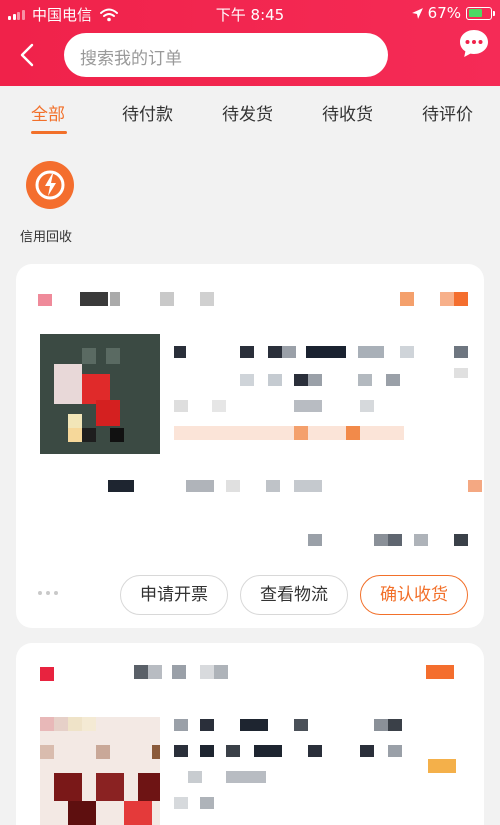 Image resolution: width=500 pixels, height=825 pixels. What do you see at coordinates (480, 13) in the screenshot?
I see `battery-icon` at bounding box center [480, 13].